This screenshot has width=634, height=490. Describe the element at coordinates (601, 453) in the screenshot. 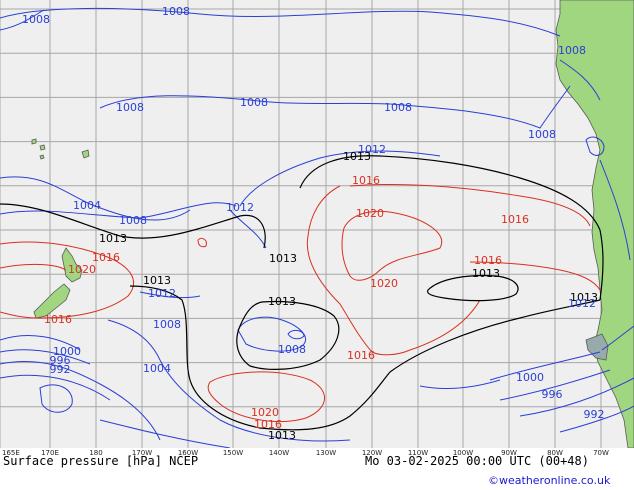

I see `longitude-label: 70W` at that location.